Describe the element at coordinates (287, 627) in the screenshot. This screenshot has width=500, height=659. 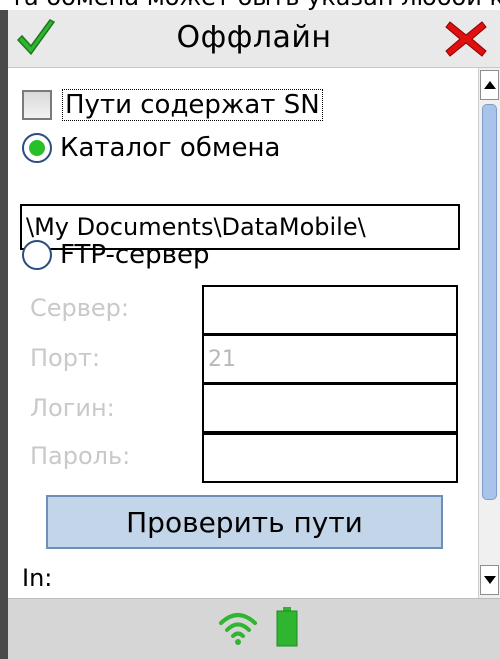
I see `battery-icon` at that location.